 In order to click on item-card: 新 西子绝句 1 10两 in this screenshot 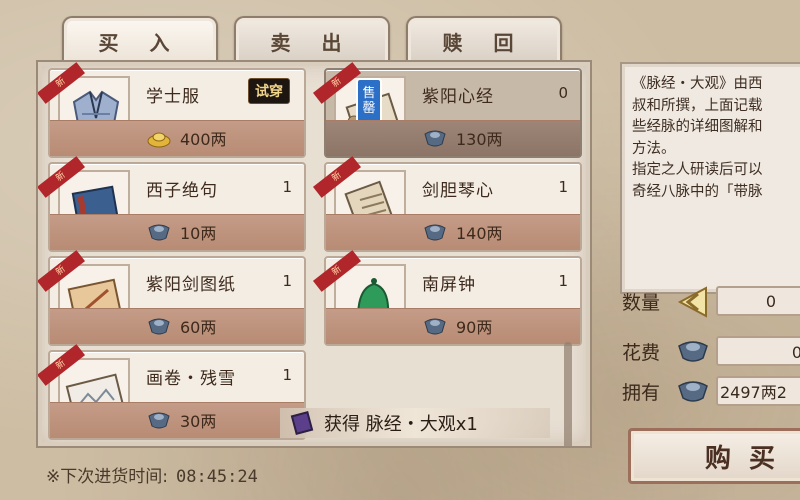, I will do `click(172, 204)`.